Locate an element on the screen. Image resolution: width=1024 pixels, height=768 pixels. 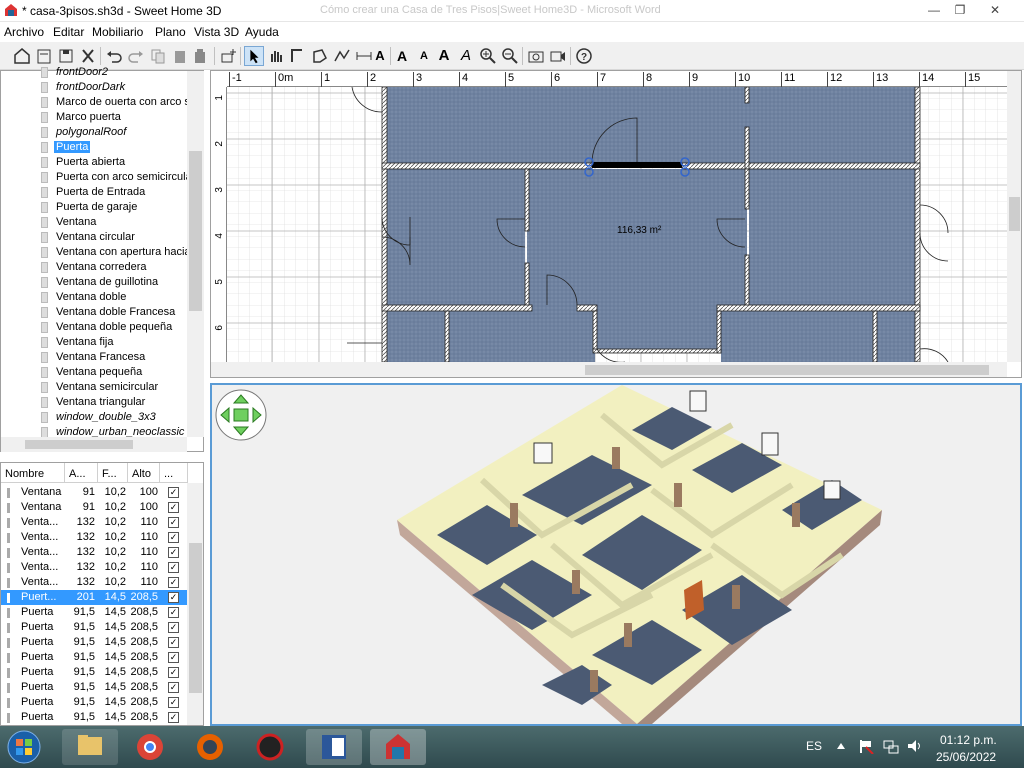
catalog-item: Marco puerta is located at coordinates (94, 117).